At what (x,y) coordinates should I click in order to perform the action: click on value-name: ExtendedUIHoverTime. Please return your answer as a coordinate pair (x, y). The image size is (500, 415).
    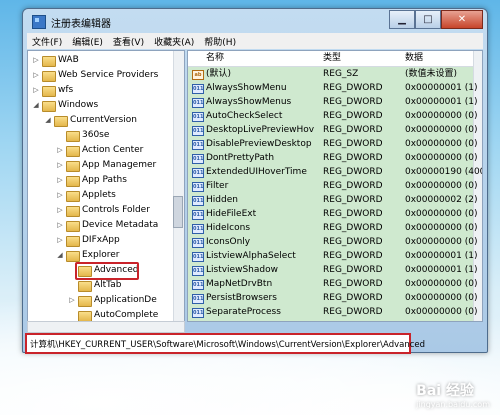
    Looking at the image, I should click on (256, 172).